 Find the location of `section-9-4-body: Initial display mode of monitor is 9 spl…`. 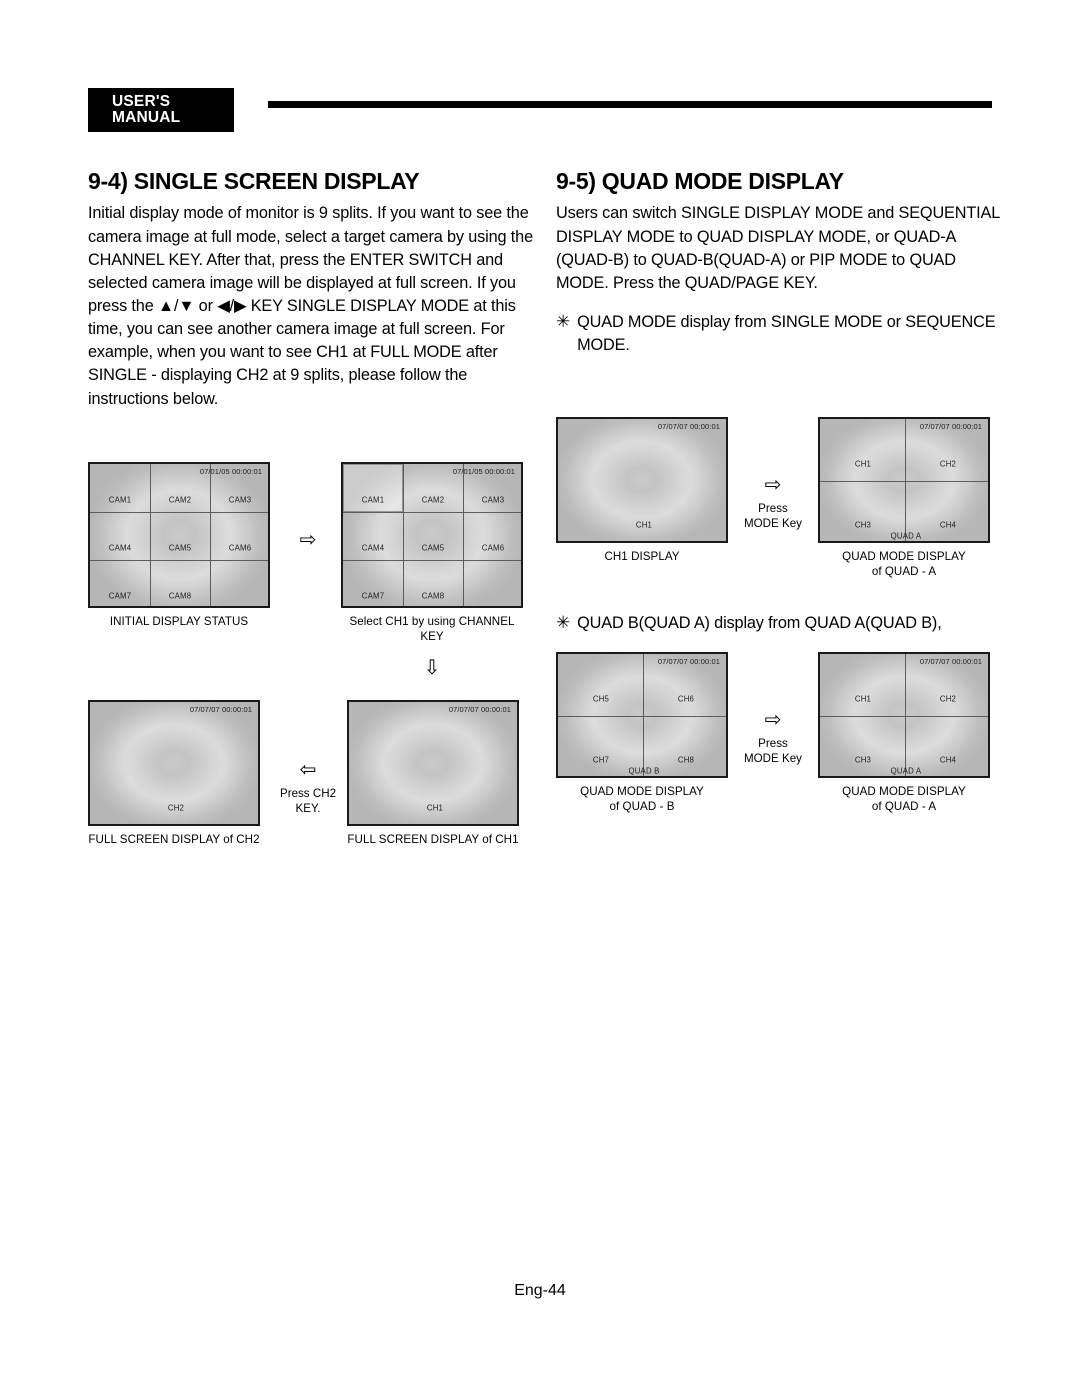

section-9-4-body: Initial display mode of monitor is 9 spl… is located at coordinates (310, 306).